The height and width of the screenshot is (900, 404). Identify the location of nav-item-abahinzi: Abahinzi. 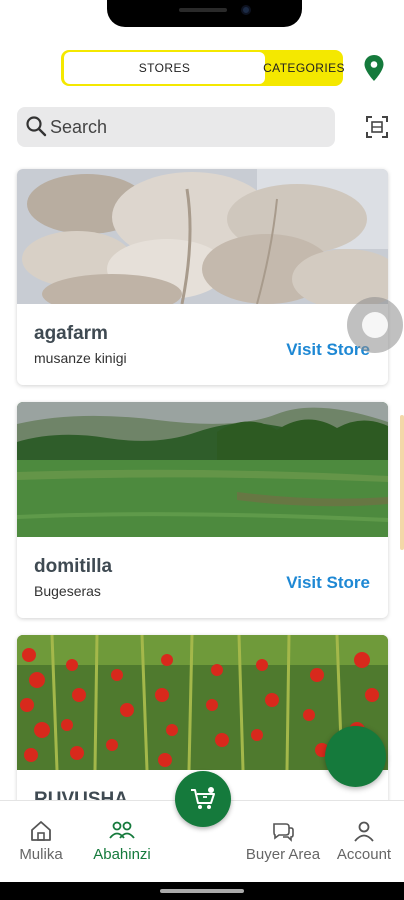
(122, 842).